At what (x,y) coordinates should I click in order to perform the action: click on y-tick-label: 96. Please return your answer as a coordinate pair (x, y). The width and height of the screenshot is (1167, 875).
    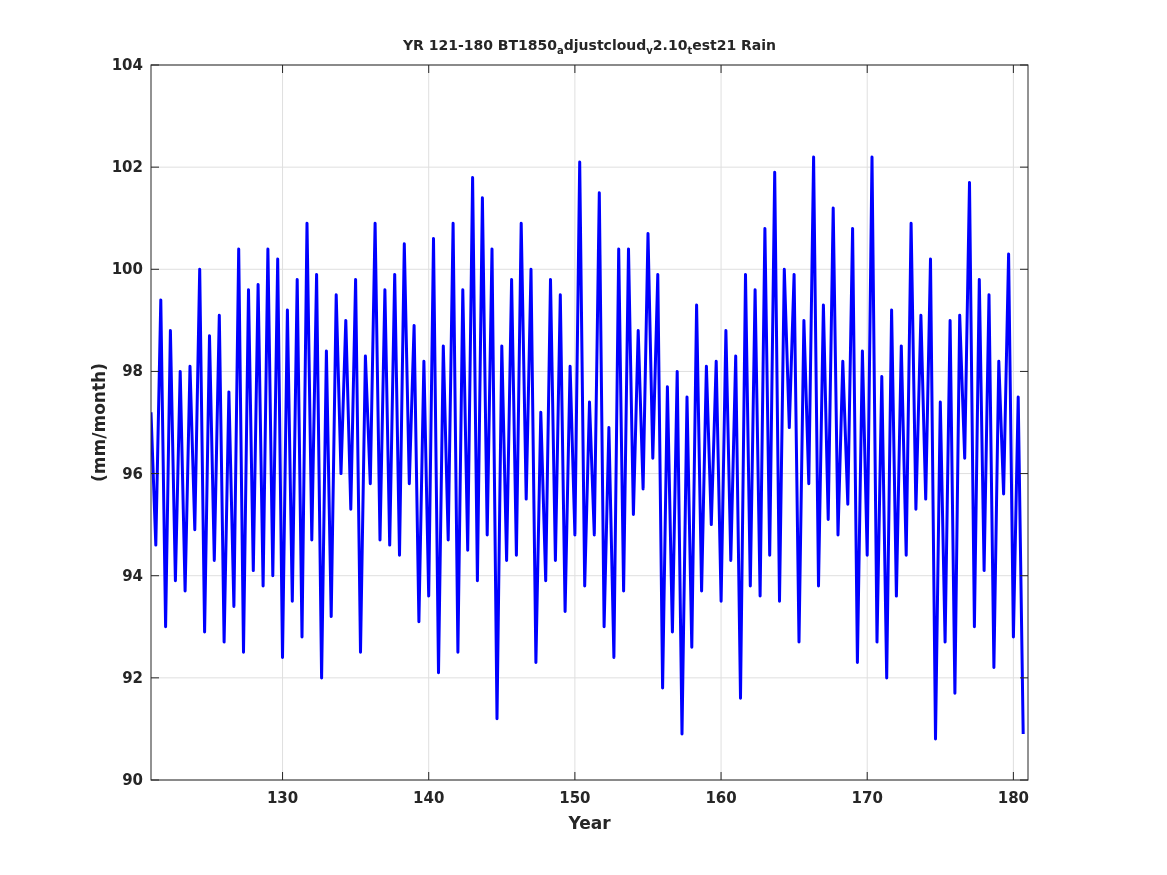
    Looking at the image, I should click on (132, 473).